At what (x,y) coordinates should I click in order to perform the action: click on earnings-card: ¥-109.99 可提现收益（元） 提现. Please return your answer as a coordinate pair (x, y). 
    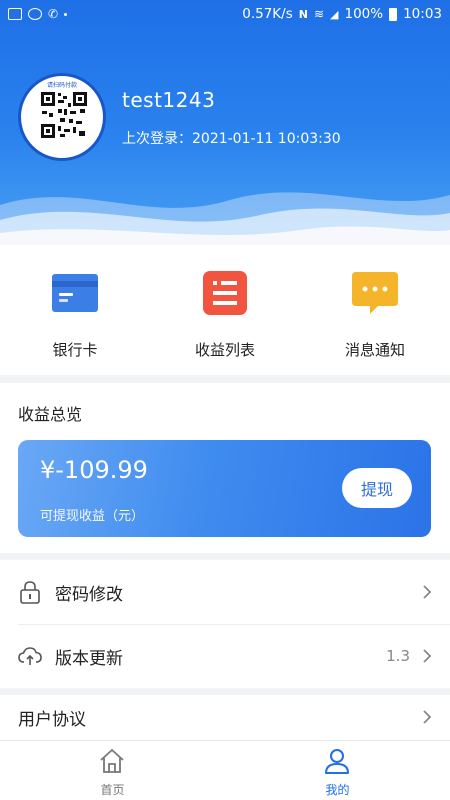
    Looking at the image, I should click on (224, 488).